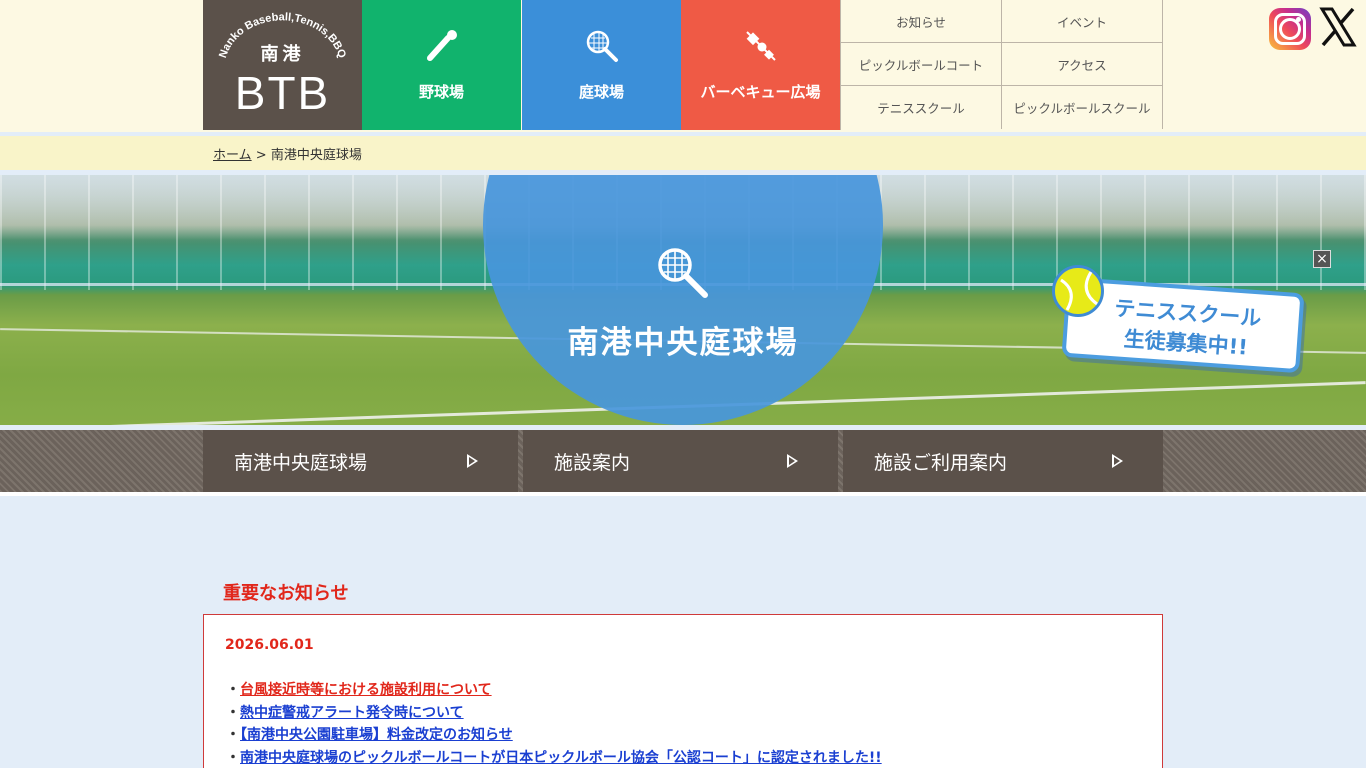 The height and width of the screenshot is (768, 1366). I want to click on nav-tennis: 庭球場, so click(601, 65).